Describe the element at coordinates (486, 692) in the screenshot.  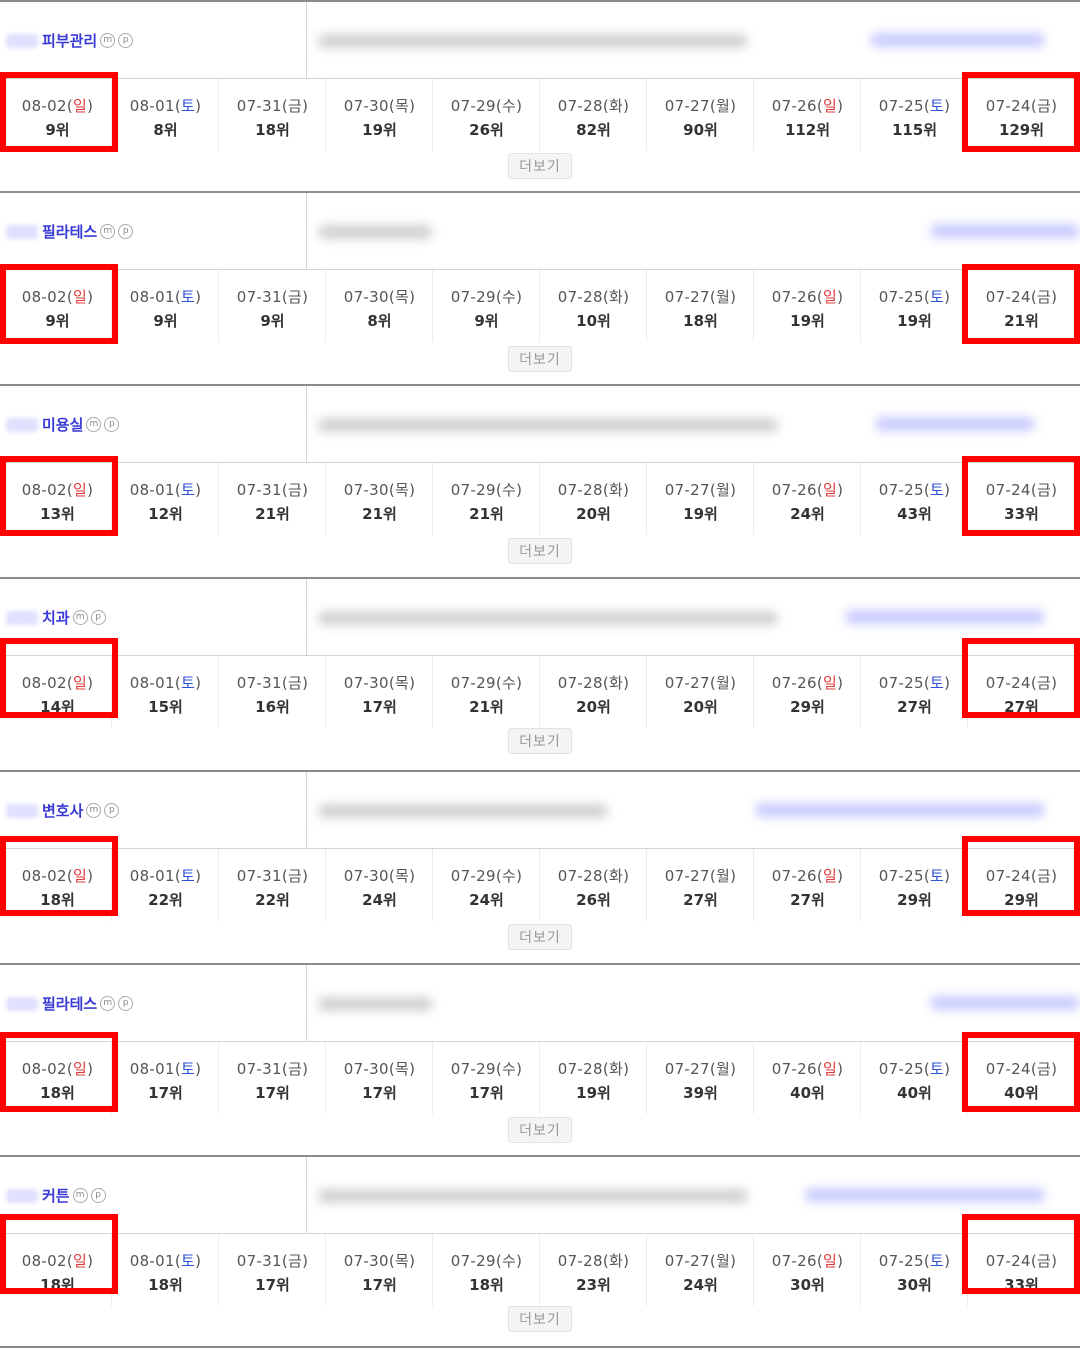
I see `daily-rank-cell: 07-29(수) 21위` at that location.